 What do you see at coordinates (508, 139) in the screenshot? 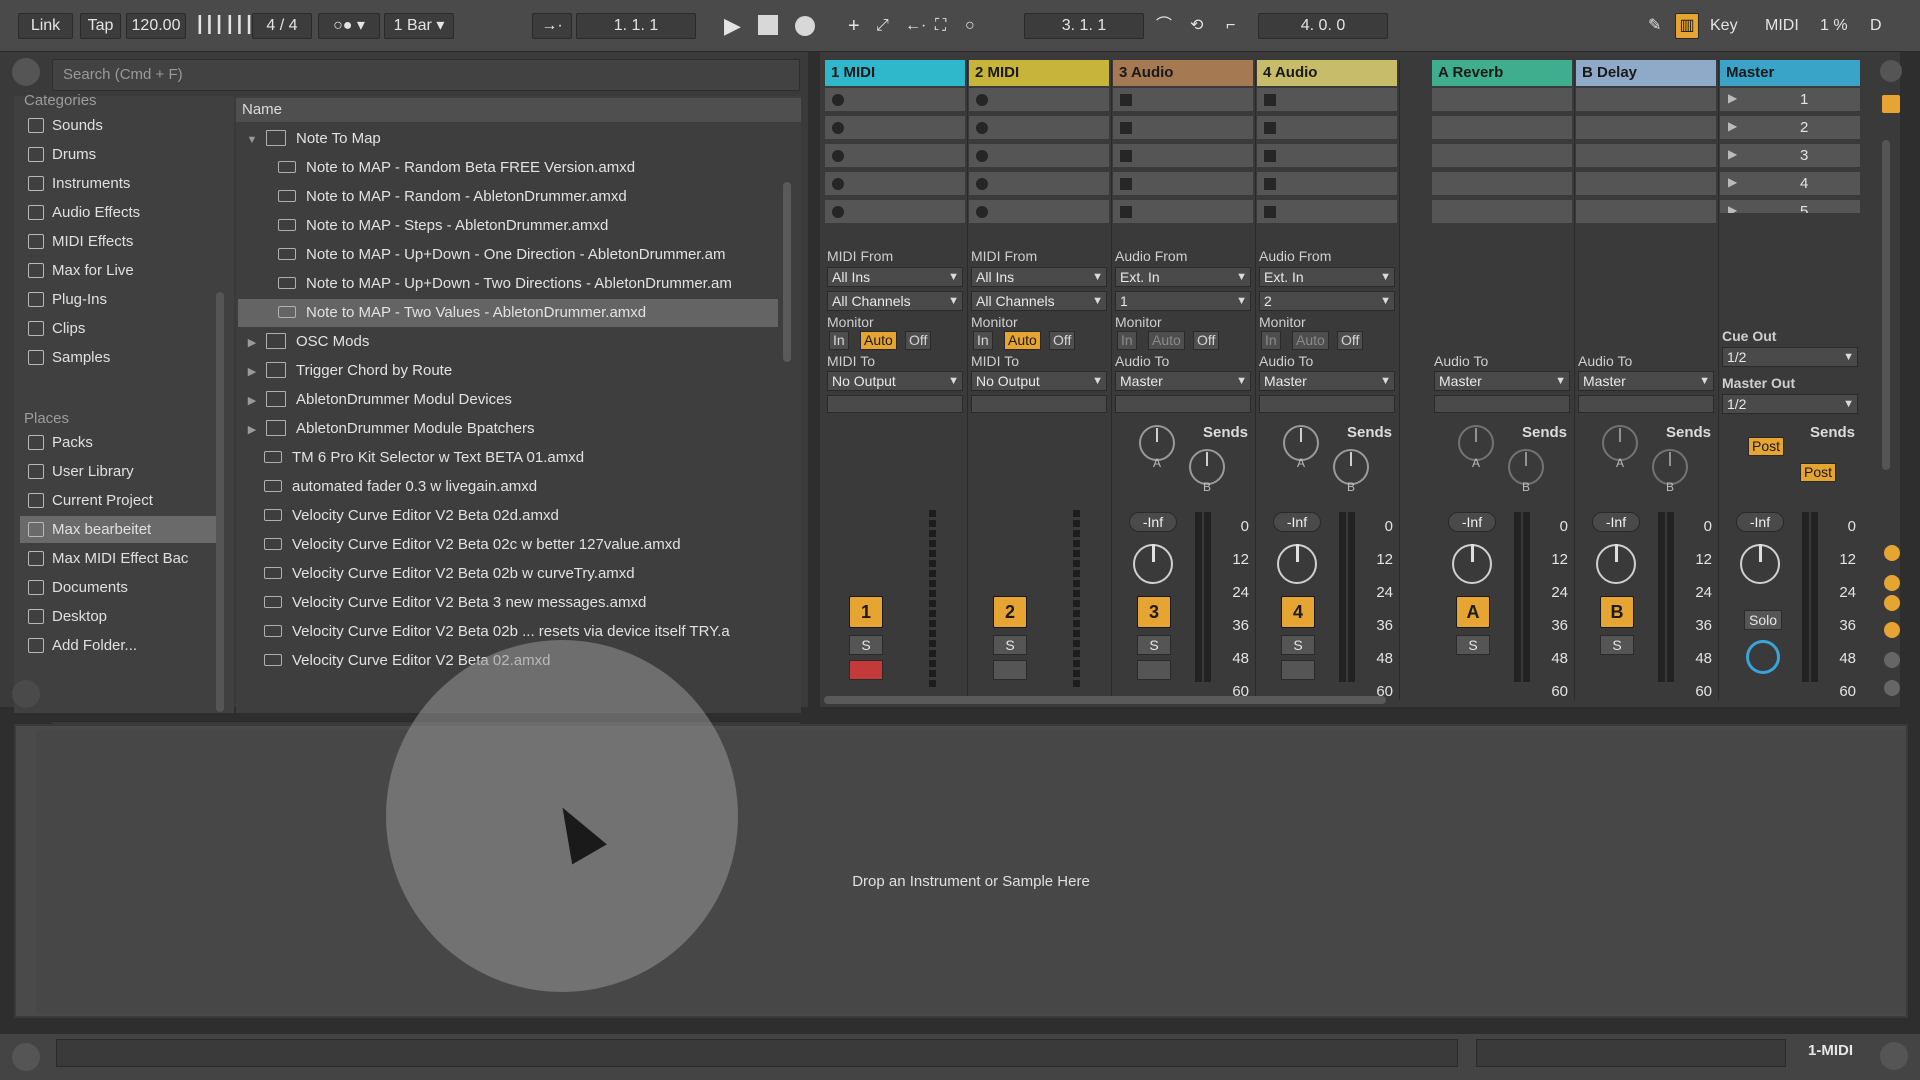
I see `list-item: ▼ Note To Map` at bounding box center [508, 139].